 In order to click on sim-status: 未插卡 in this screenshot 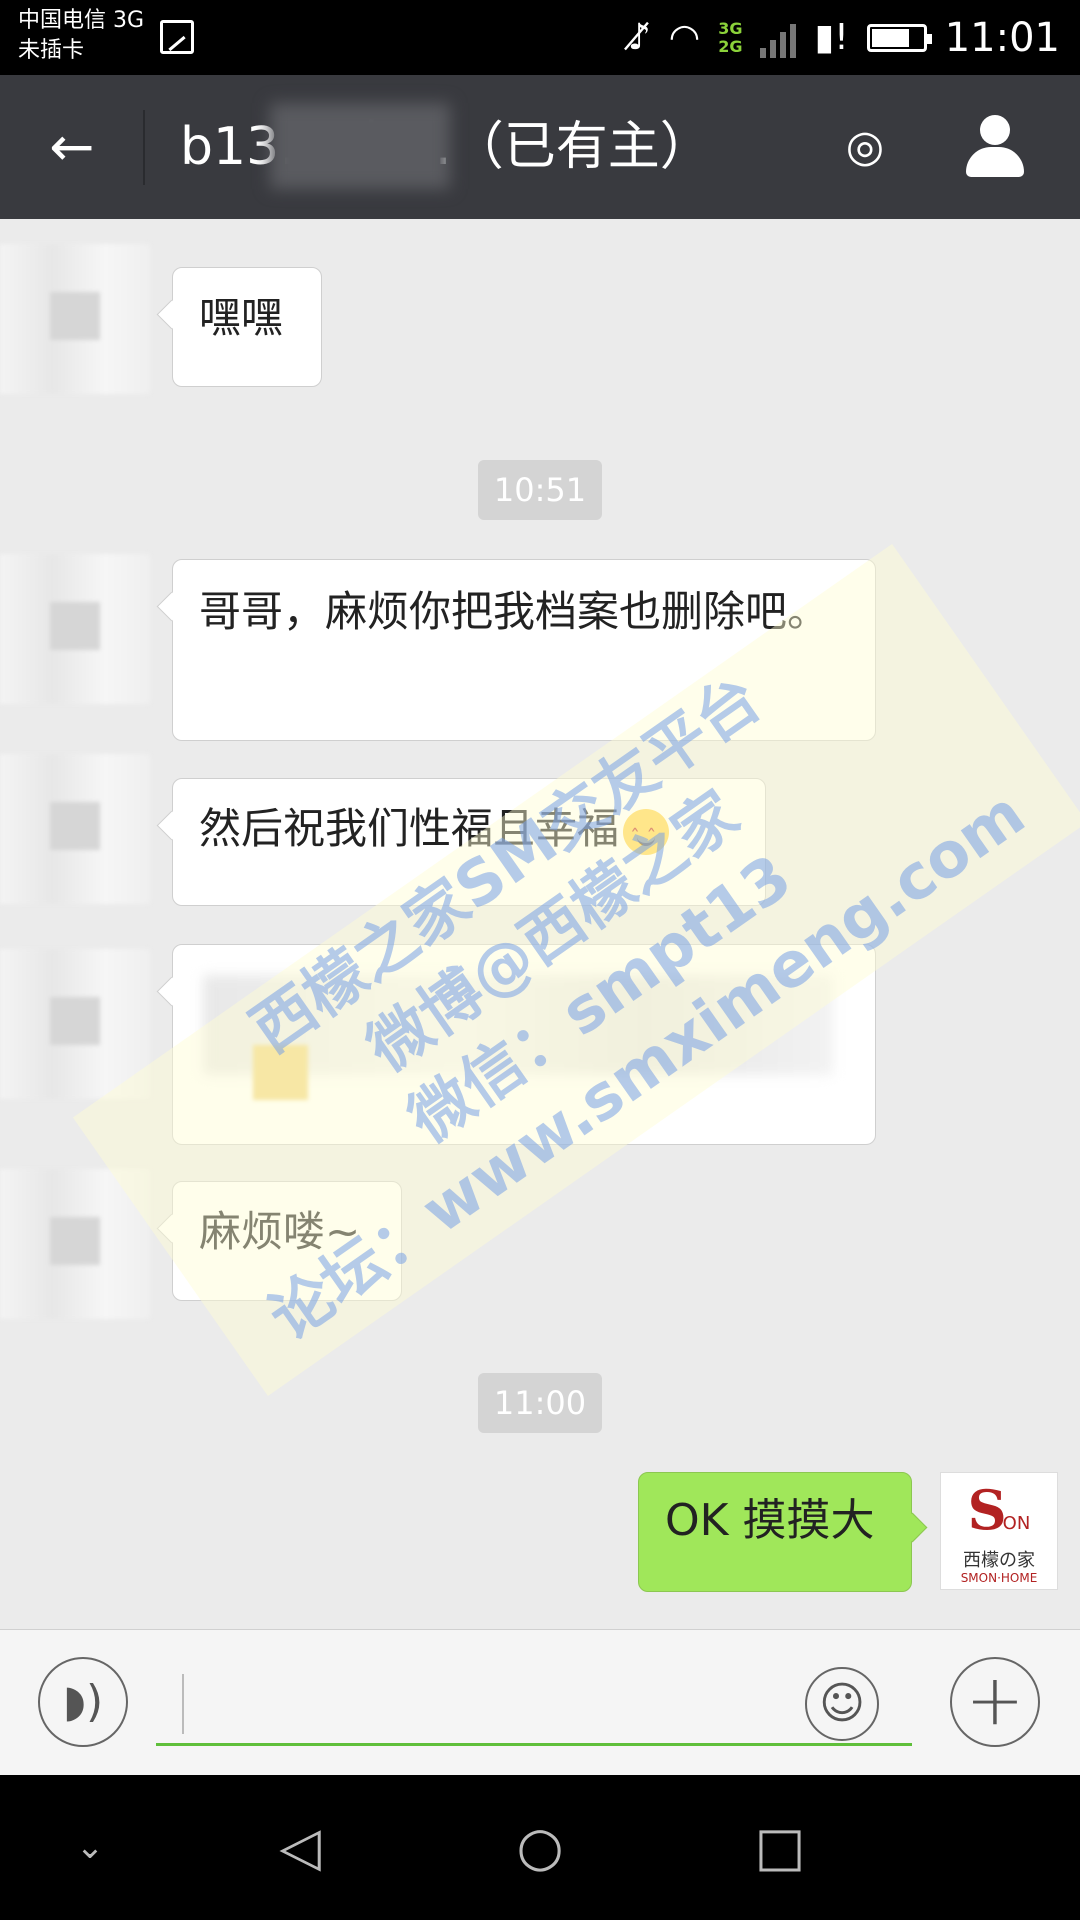, I will do `click(51, 50)`.